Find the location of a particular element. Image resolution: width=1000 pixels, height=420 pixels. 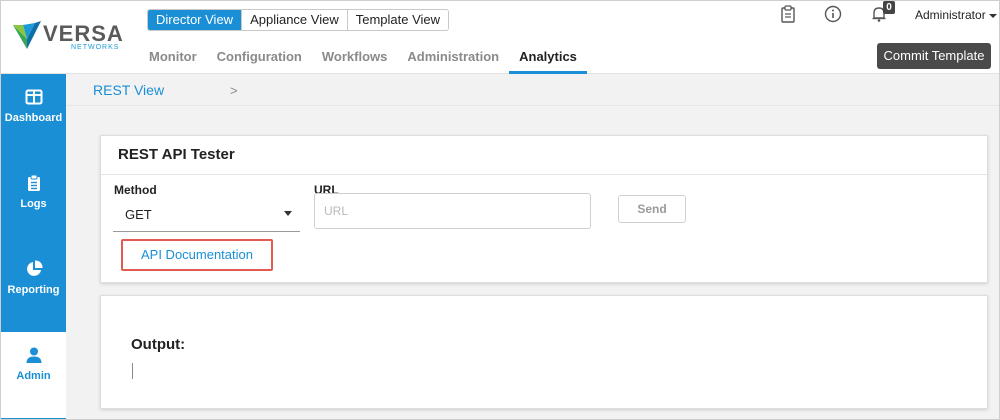

info-icon is located at coordinates (833, 14).